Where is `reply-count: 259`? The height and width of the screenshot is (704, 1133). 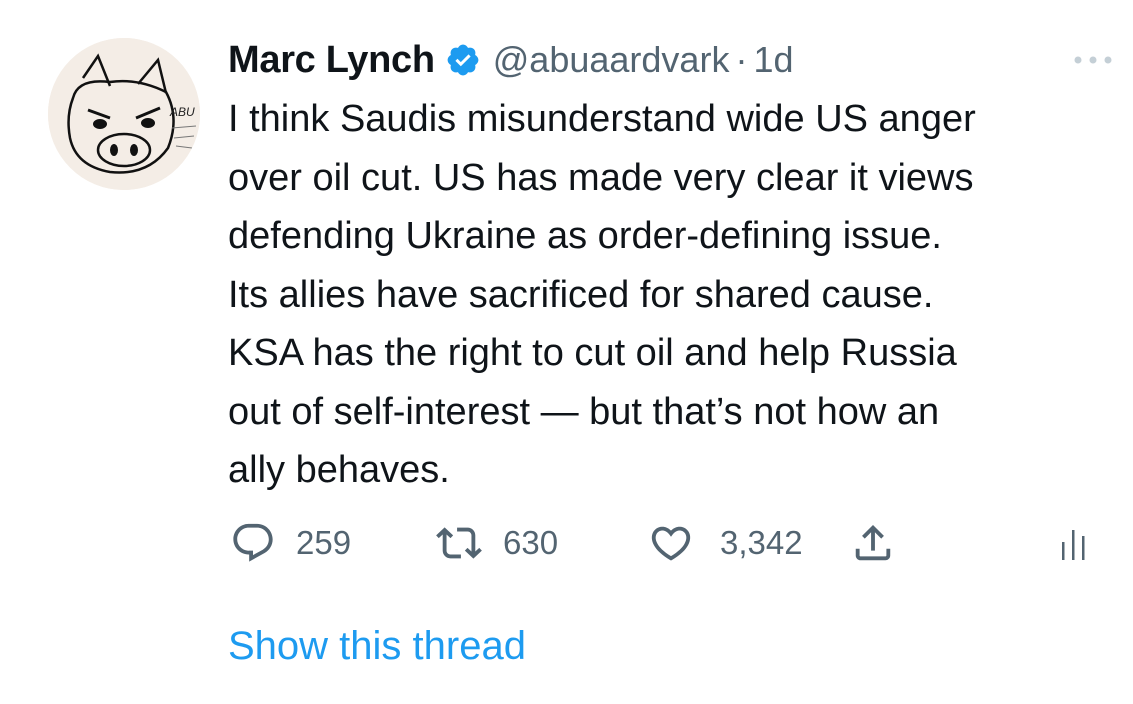 reply-count: 259 is located at coordinates (324, 542).